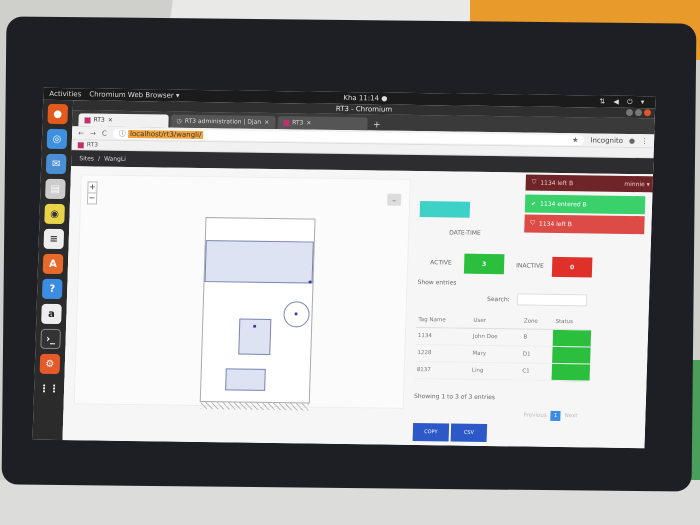 The width and height of the screenshot is (700, 525). What do you see at coordinates (637, 183) in the screenshot?
I see `user-menu: minnie ▾` at bounding box center [637, 183].